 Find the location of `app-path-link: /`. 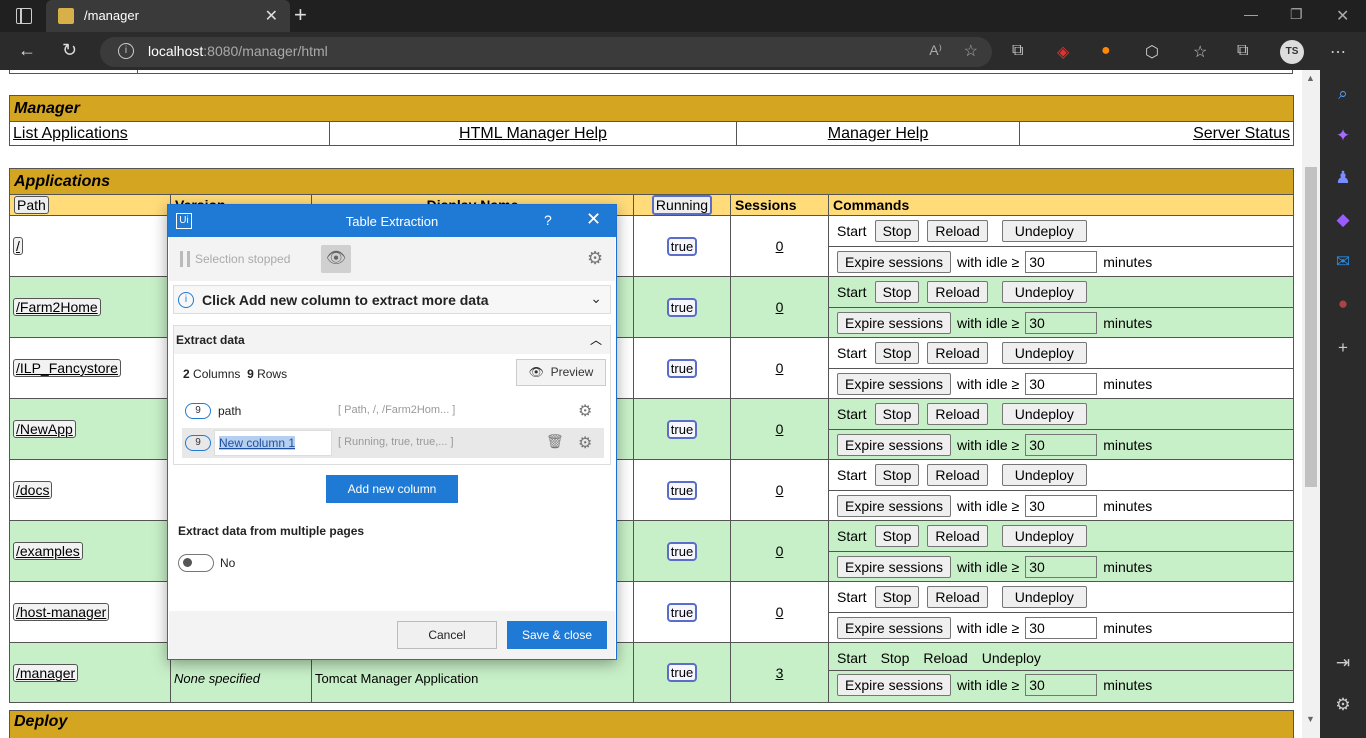

app-path-link: / is located at coordinates (18, 246).